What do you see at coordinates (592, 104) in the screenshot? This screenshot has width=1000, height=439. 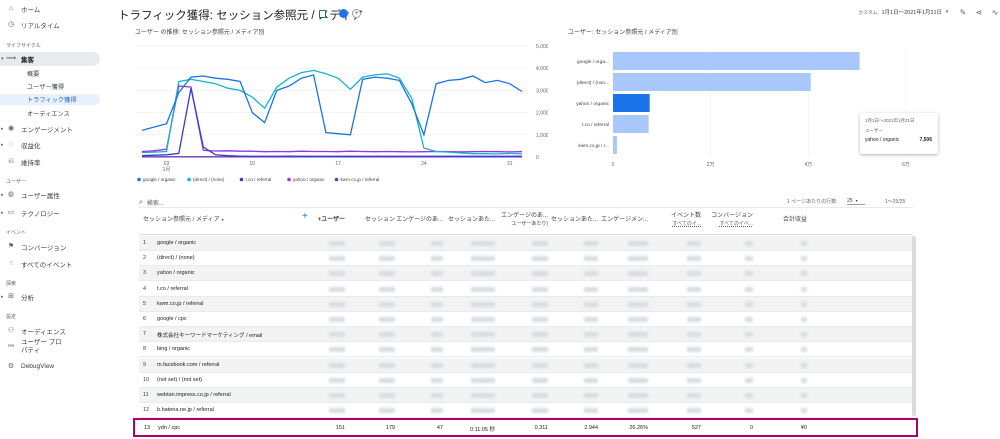 I see `bar-category-label: yahoo / organic` at bounding box center [592, 104].